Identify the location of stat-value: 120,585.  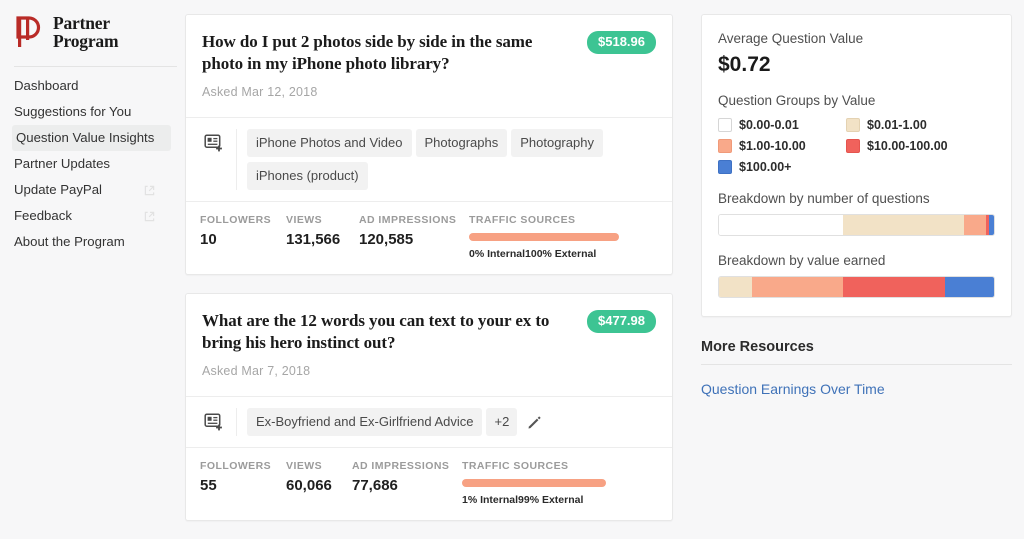
(386, 239).